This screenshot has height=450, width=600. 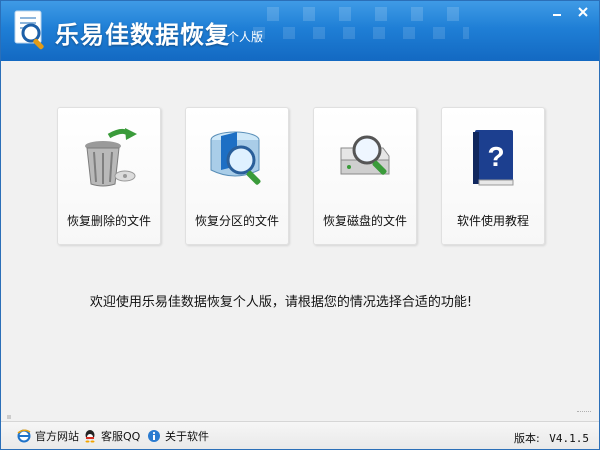 I want to click on recover-partition-files-label: 恢复分区的文件, so click(x=236, y=221).